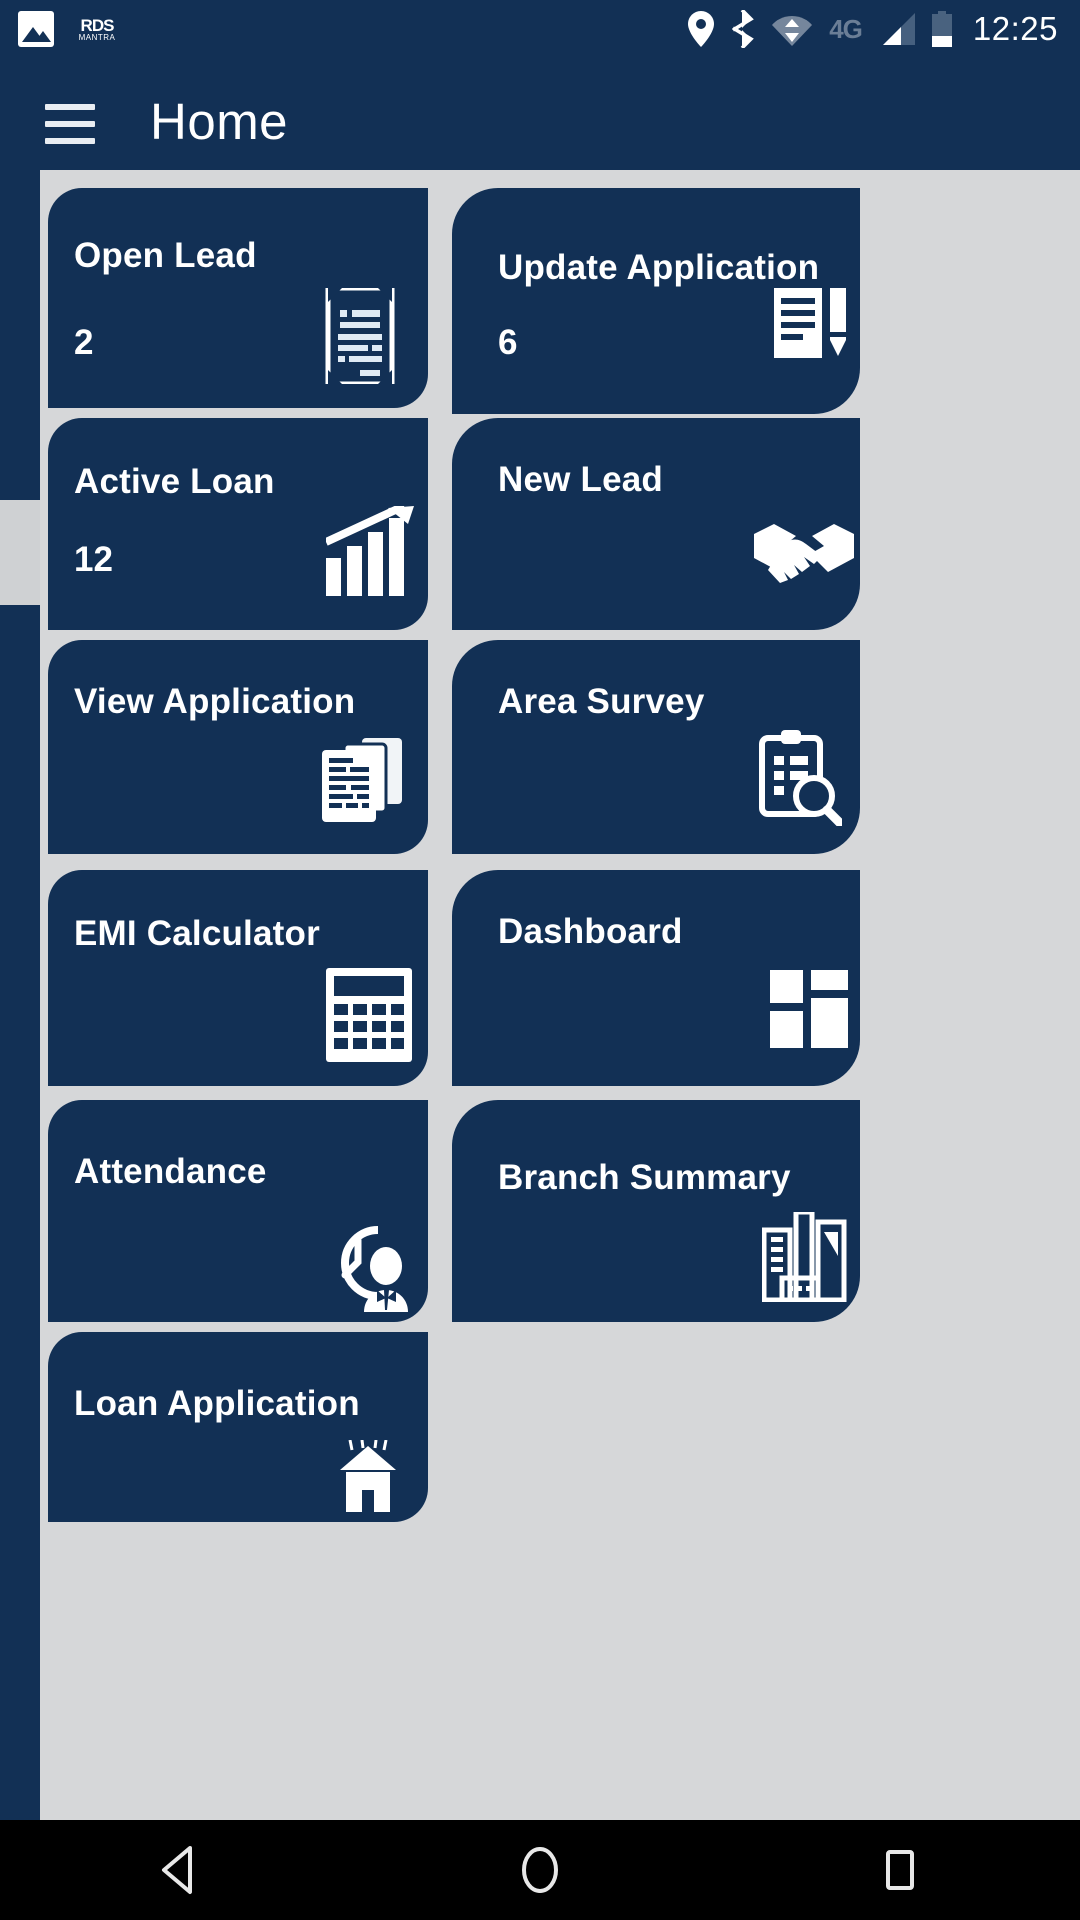 Image resolution: width=1080 pixels, height=1920 pixels. What do you see at coordinates (701, 29) in the screenshot?
I see `location-pin-icon` at bounding box center [701, 29].